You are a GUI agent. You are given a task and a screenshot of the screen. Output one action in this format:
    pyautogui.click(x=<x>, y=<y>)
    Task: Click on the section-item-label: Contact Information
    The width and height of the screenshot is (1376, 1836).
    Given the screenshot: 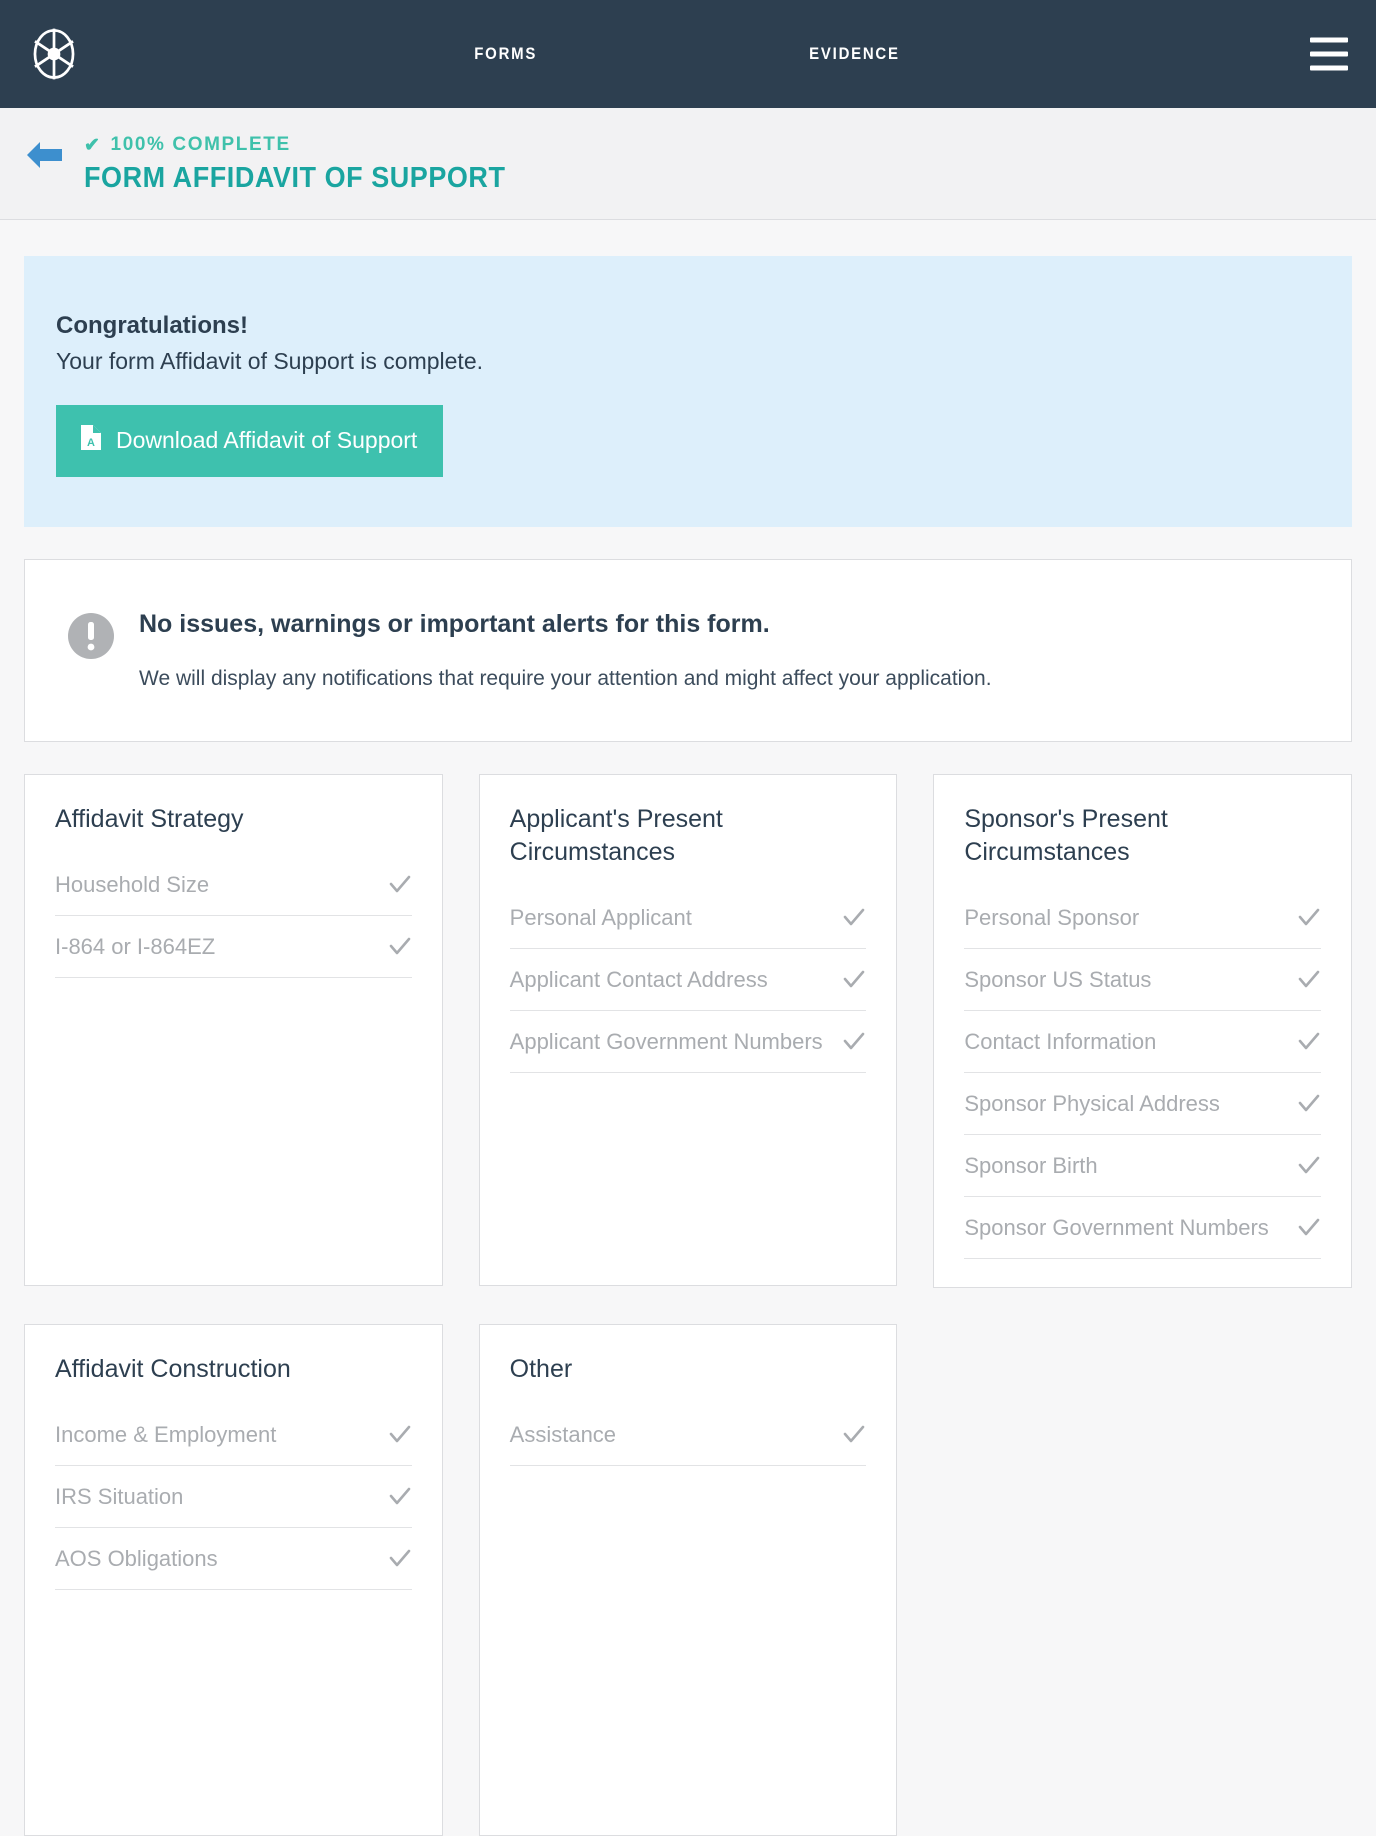 What is the action you would take?
    pyautogui.click(x=1060, y=1041)
    